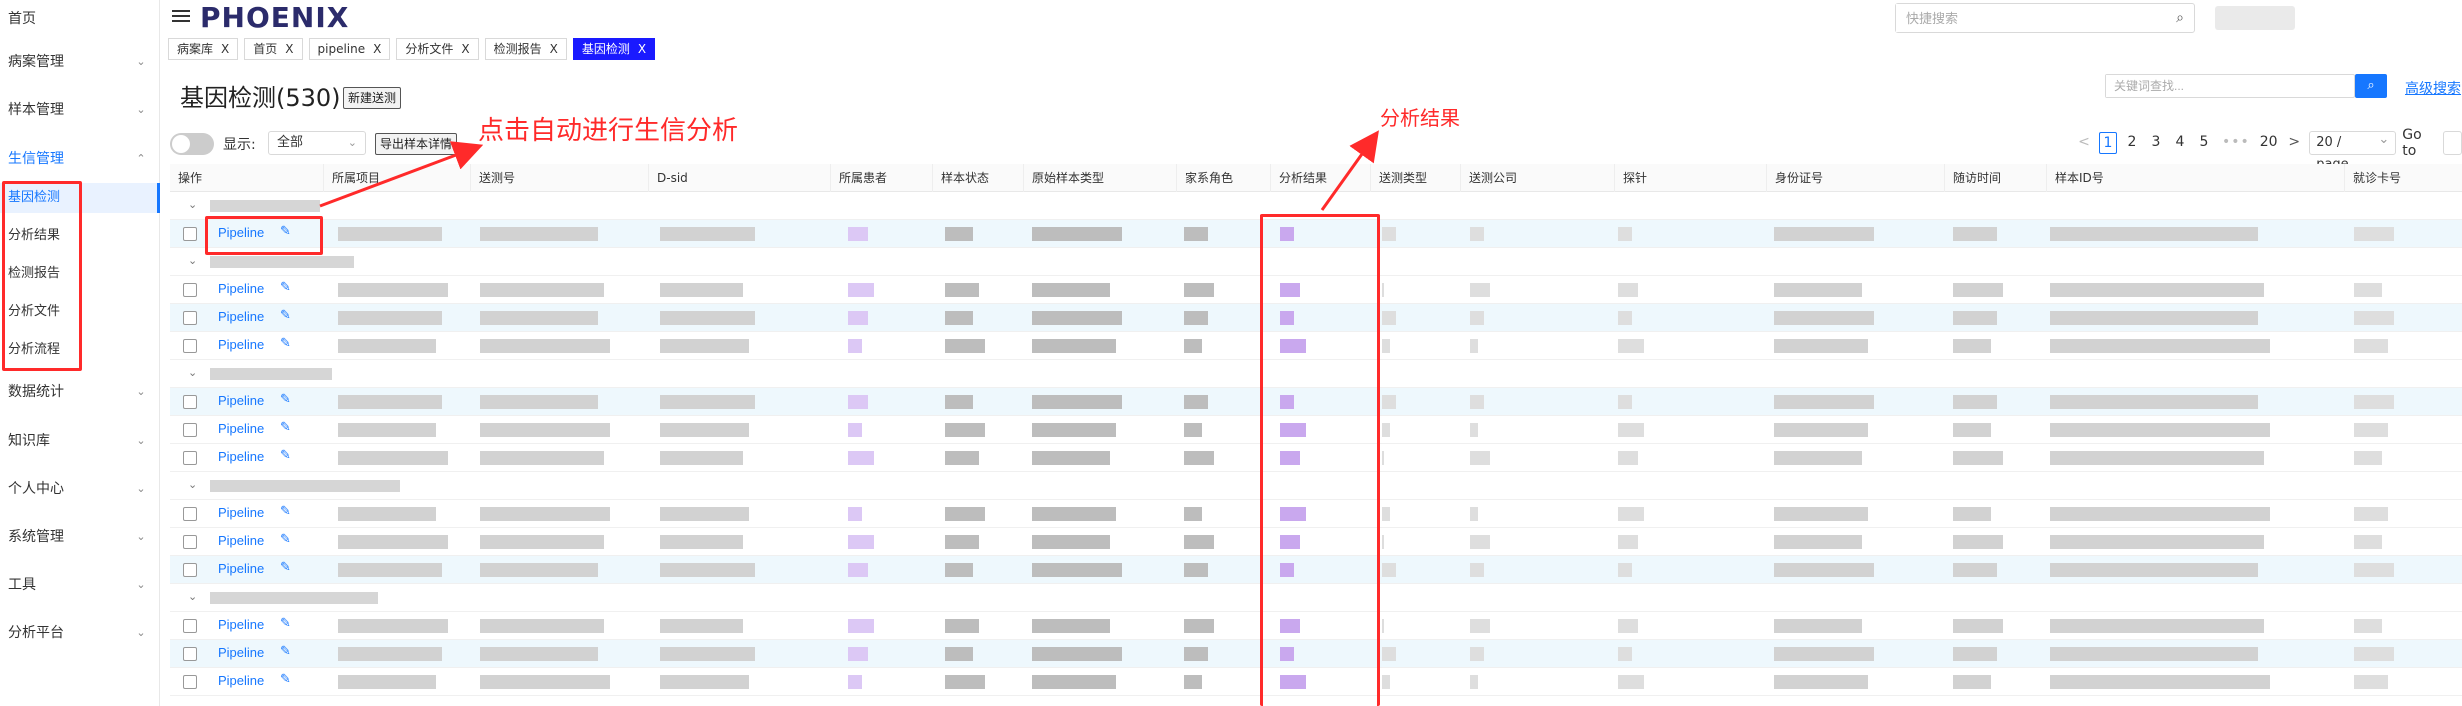  I want to click on col-header-test-company: 送测公司, so click(1488, 178).